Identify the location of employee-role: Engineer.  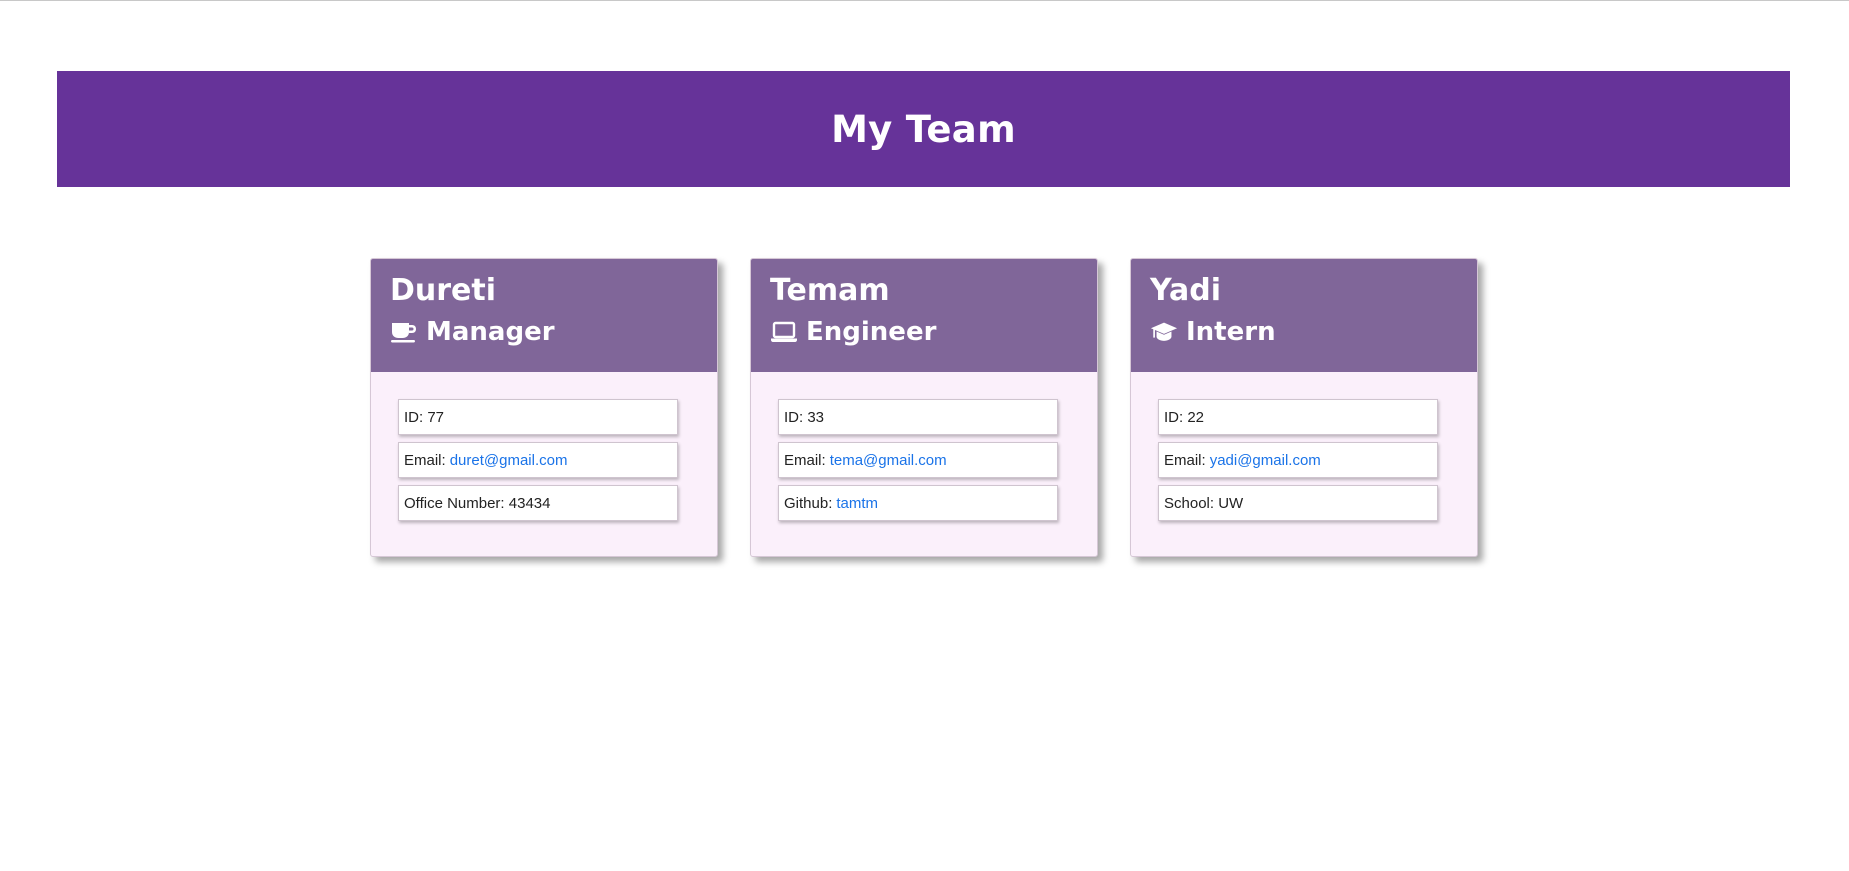
(924, 332).